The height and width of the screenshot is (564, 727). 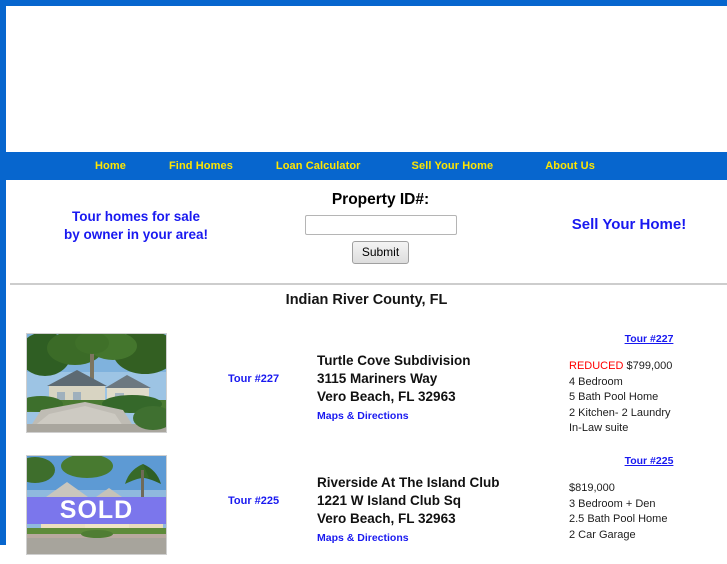 What do you see at coordinates (592, 488) in the screenshot?
I see `listing-price: $819,000` at bounding box center [592, 488].